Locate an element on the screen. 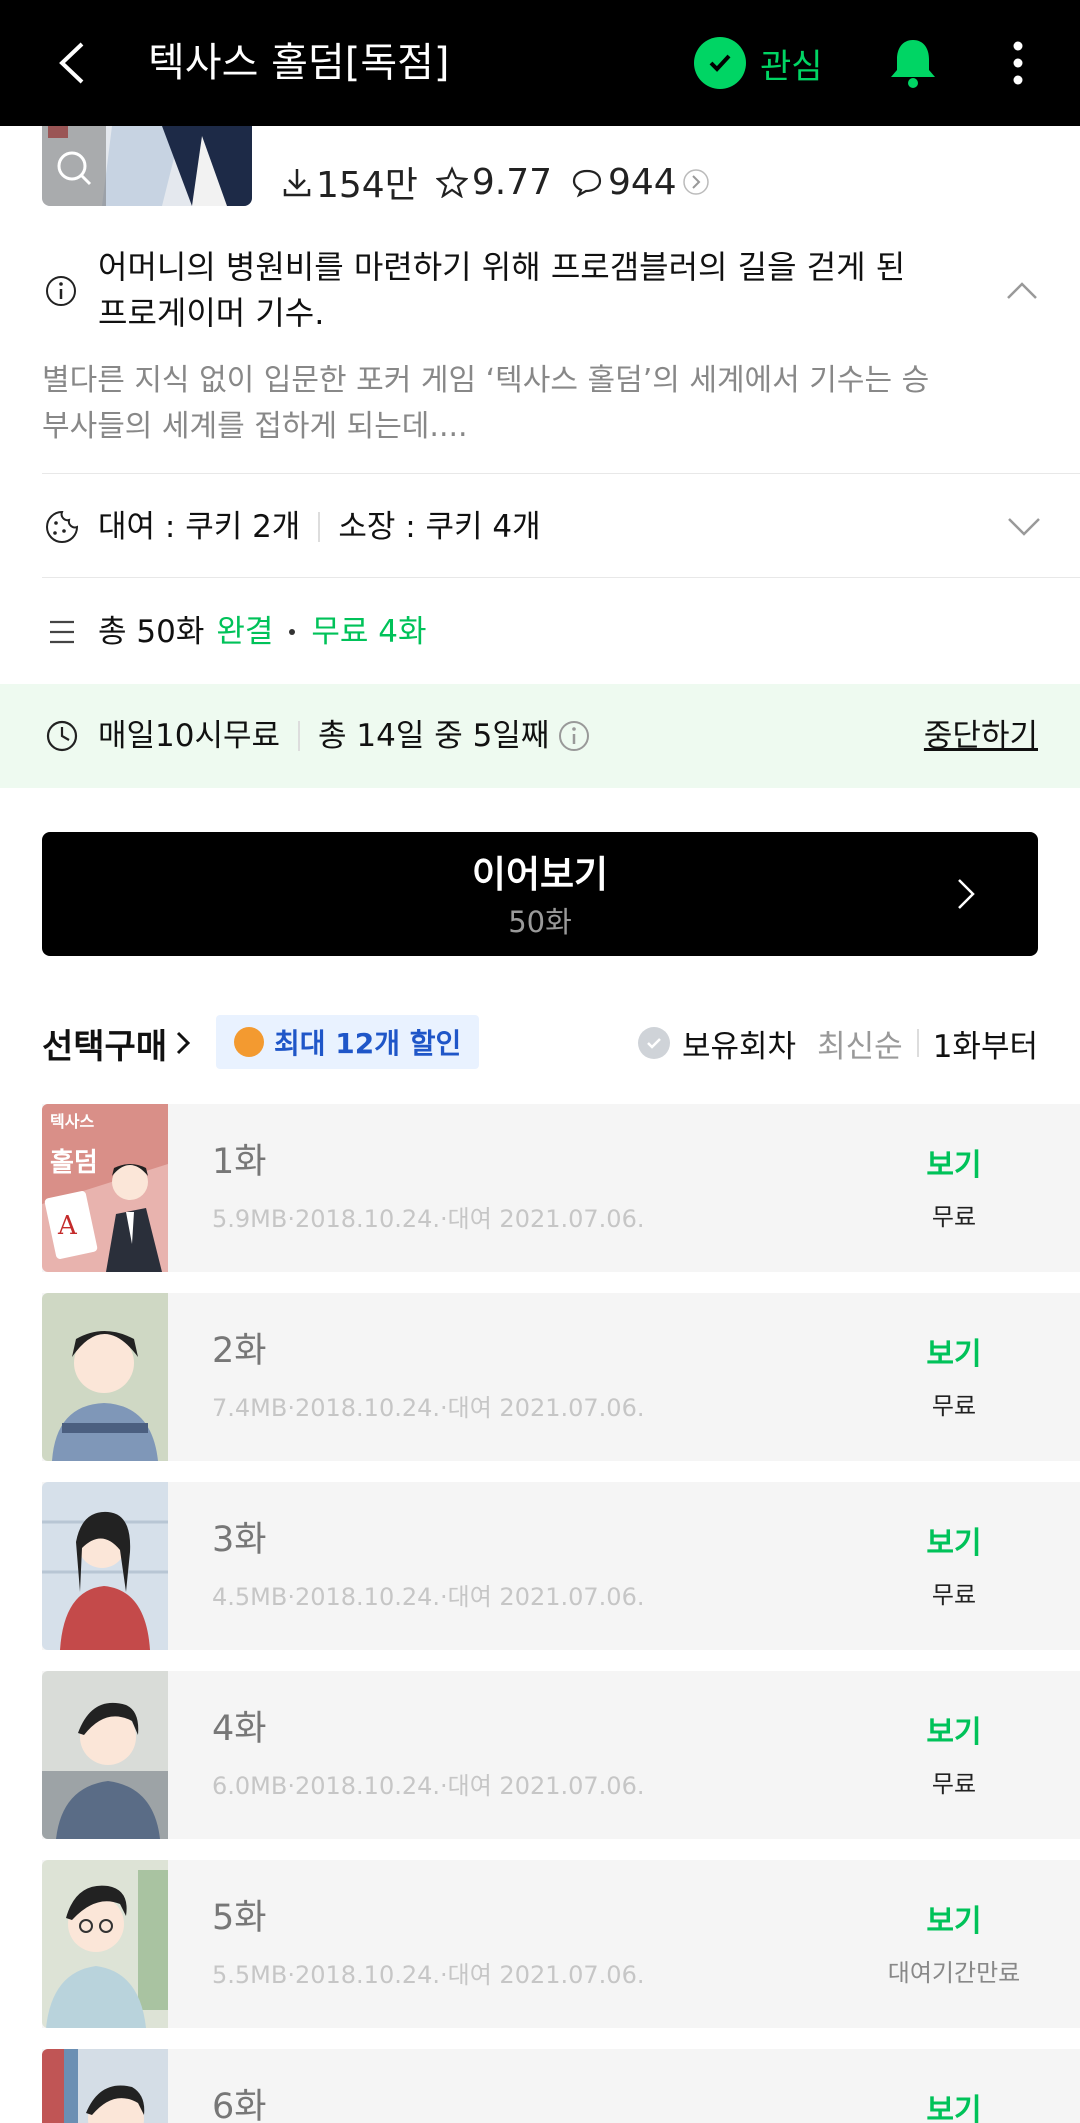 The height and width of the screenshot is (2123, 1080). continue-label: 이어보기 is located at coordinates (540, 874).